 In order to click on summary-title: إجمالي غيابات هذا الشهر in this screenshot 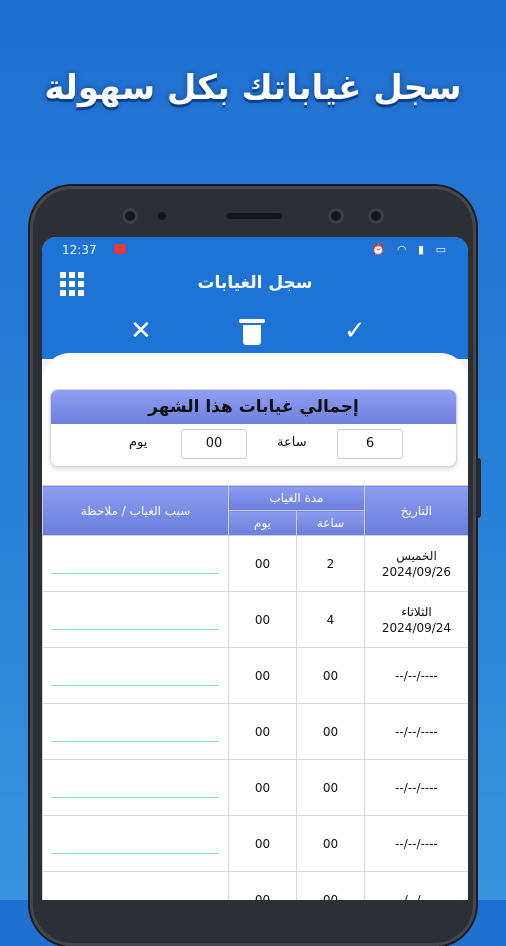, I will do `click(253, 407)`.